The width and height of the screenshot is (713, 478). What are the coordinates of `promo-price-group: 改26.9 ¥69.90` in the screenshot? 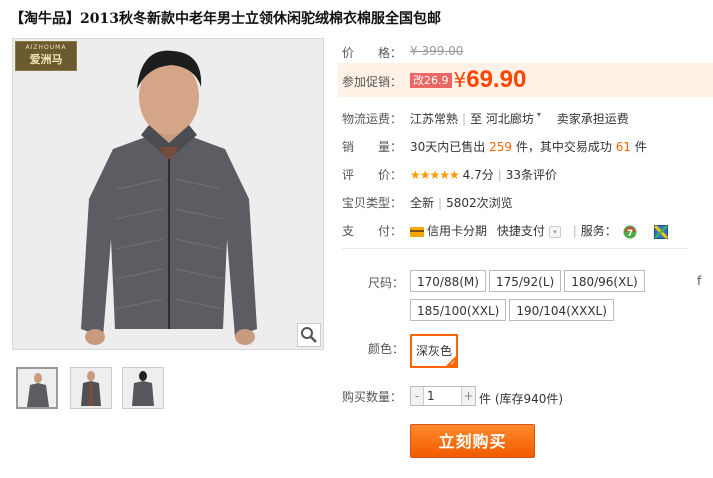 It's located at (468, 80).